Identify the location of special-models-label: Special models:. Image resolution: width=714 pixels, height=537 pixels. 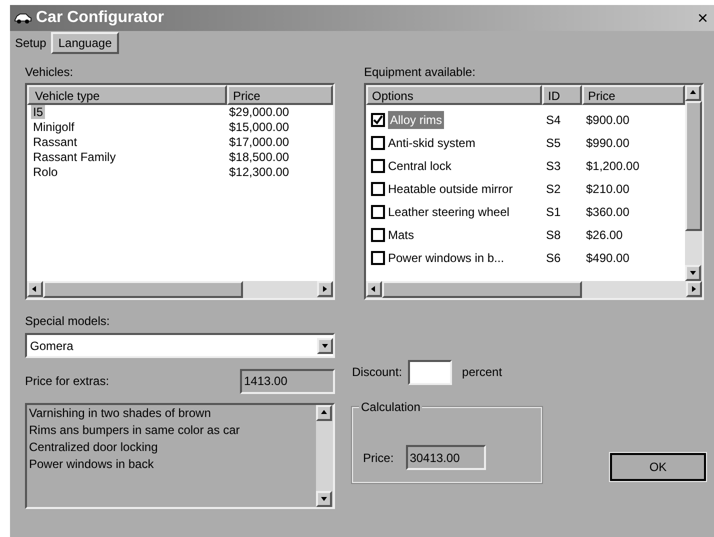
(68, 321).